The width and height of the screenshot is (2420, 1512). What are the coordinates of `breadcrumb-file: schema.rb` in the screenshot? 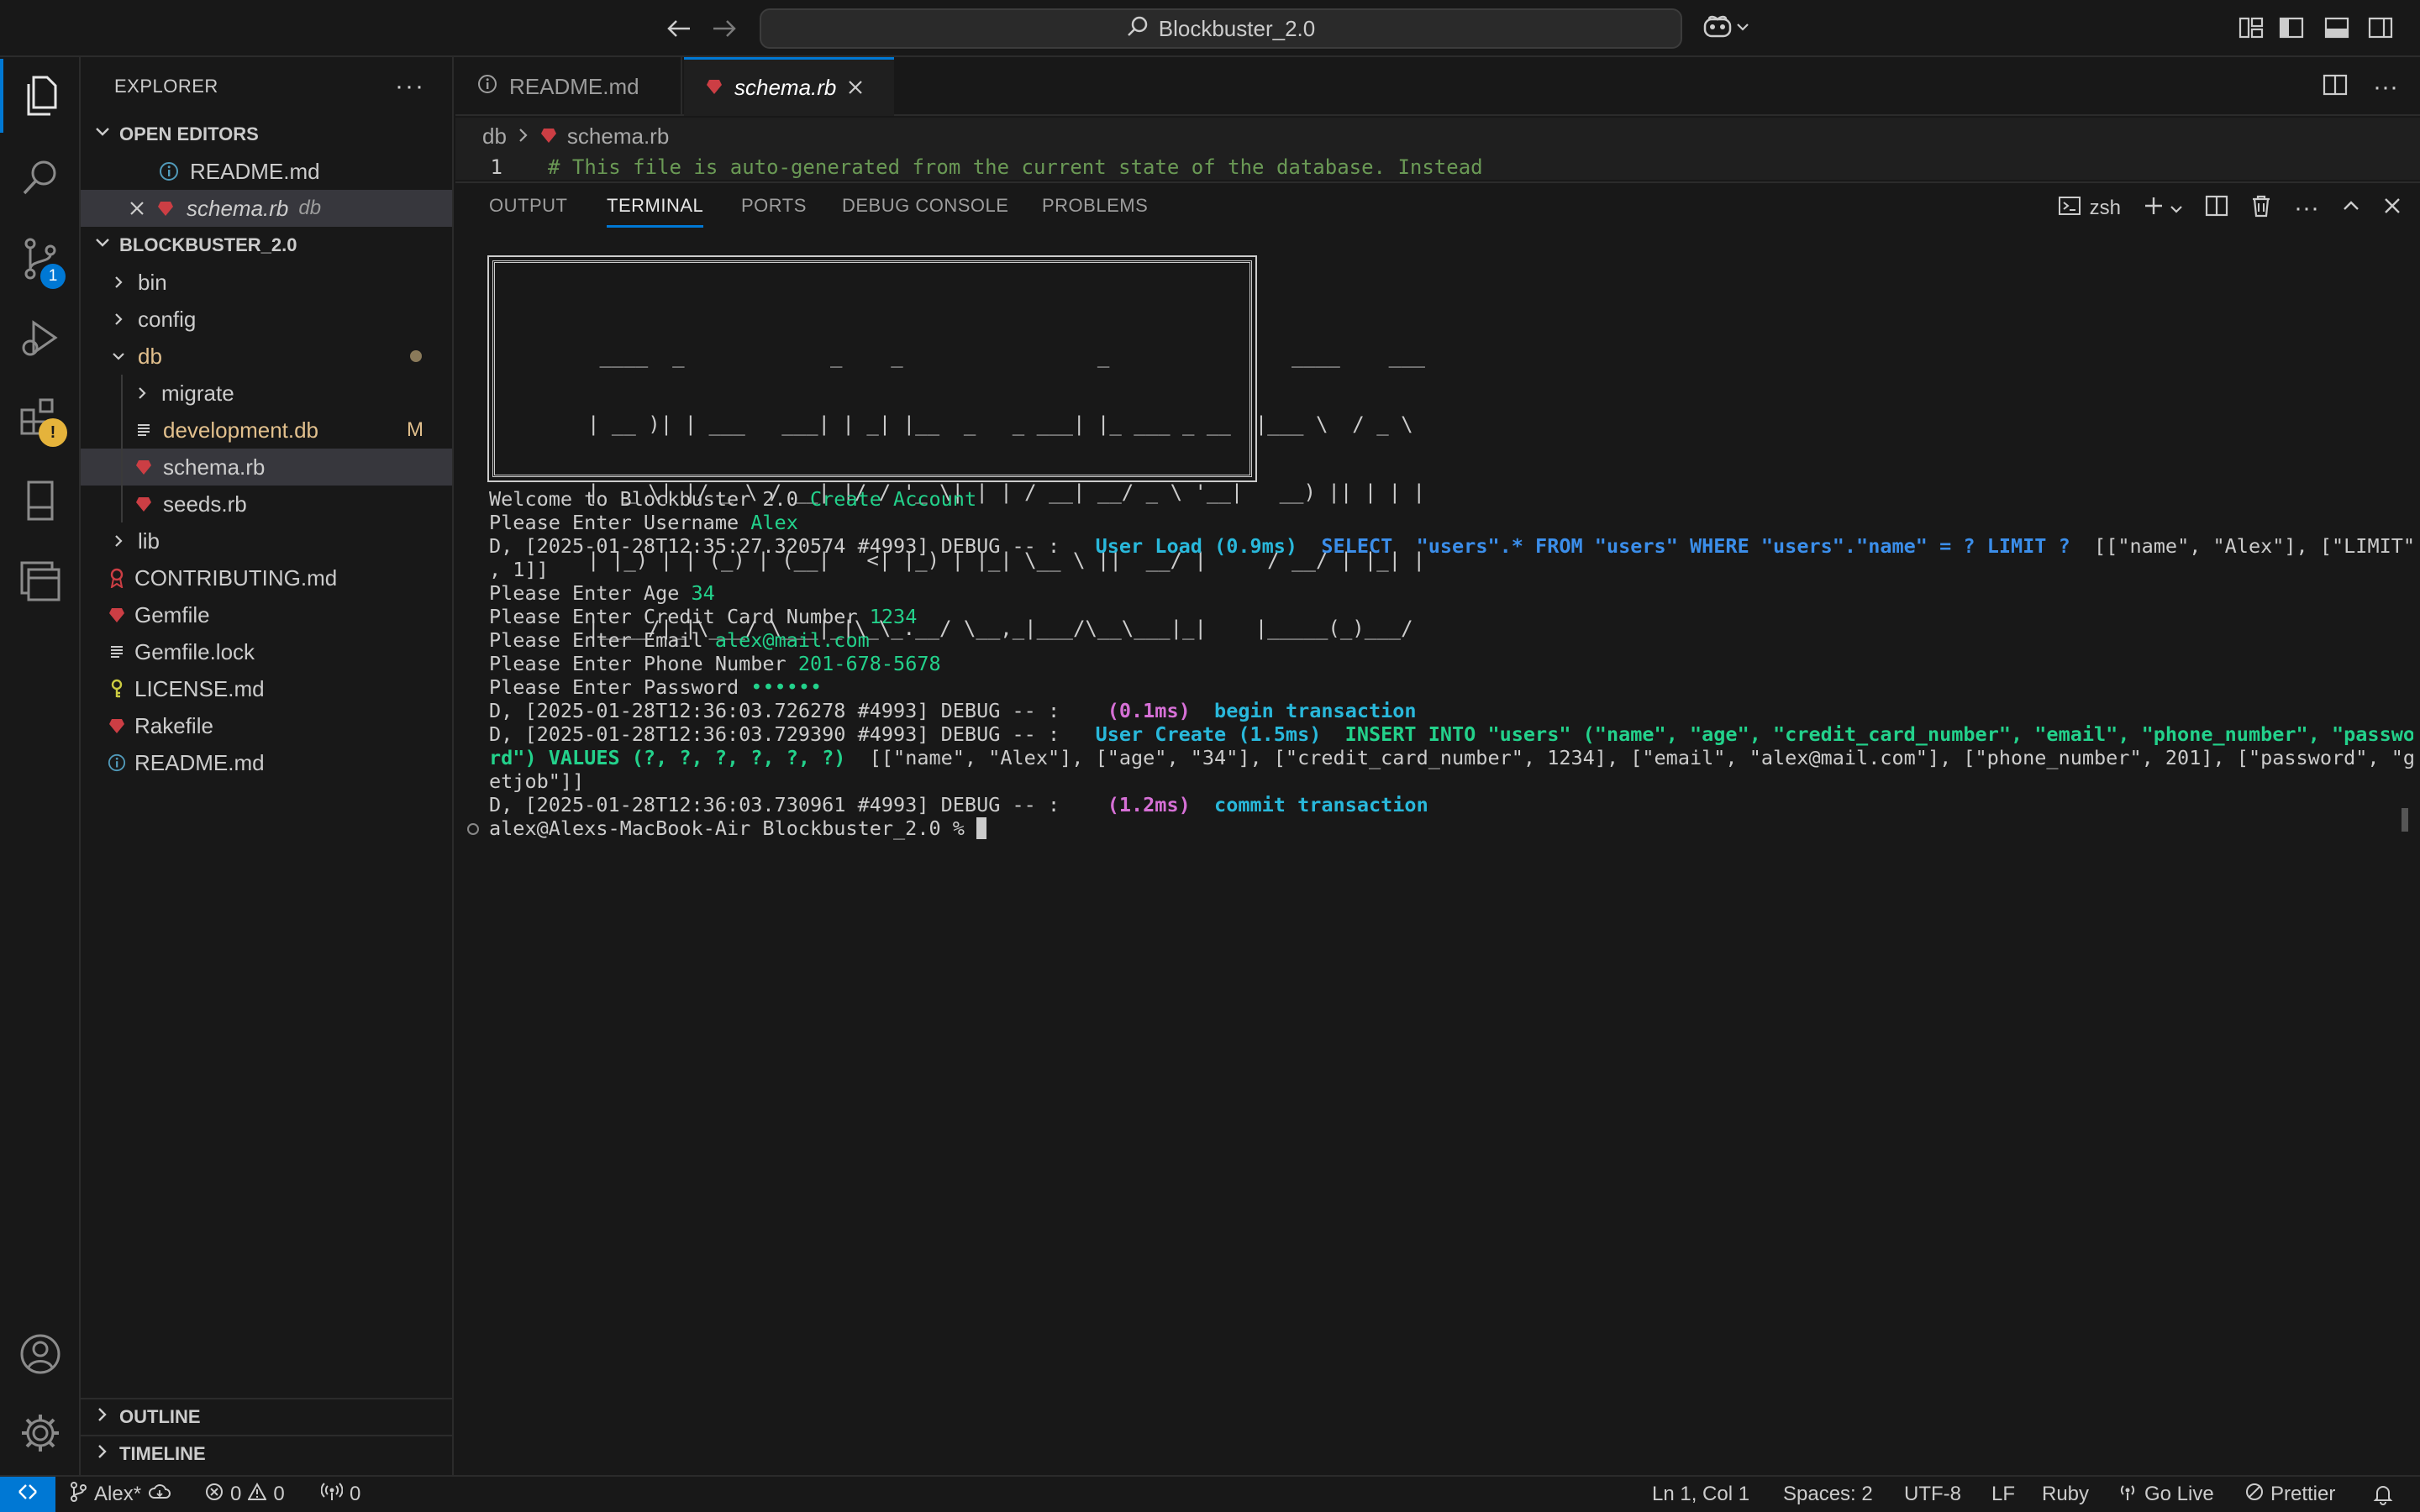 It's located at (618, 136).